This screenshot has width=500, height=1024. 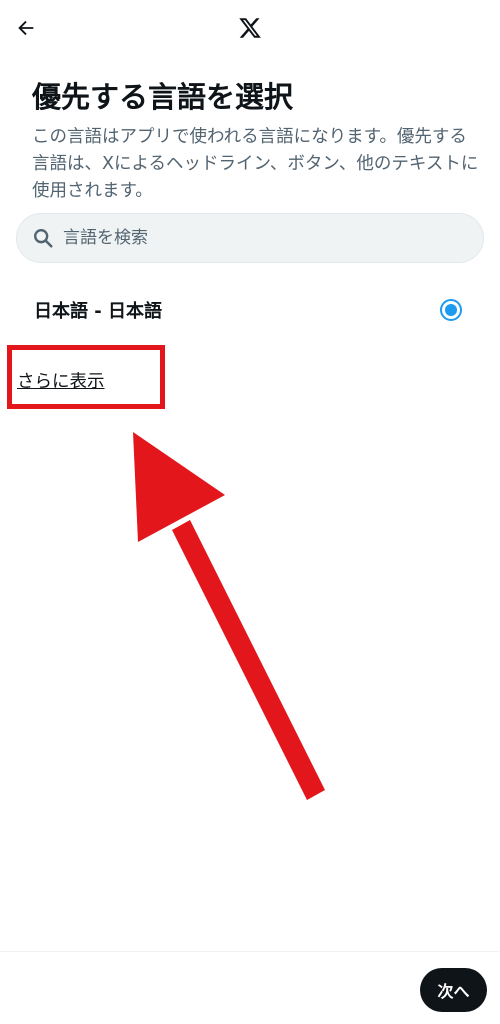 I want to click on radio-selected-dot, so click(x=451, y=310).